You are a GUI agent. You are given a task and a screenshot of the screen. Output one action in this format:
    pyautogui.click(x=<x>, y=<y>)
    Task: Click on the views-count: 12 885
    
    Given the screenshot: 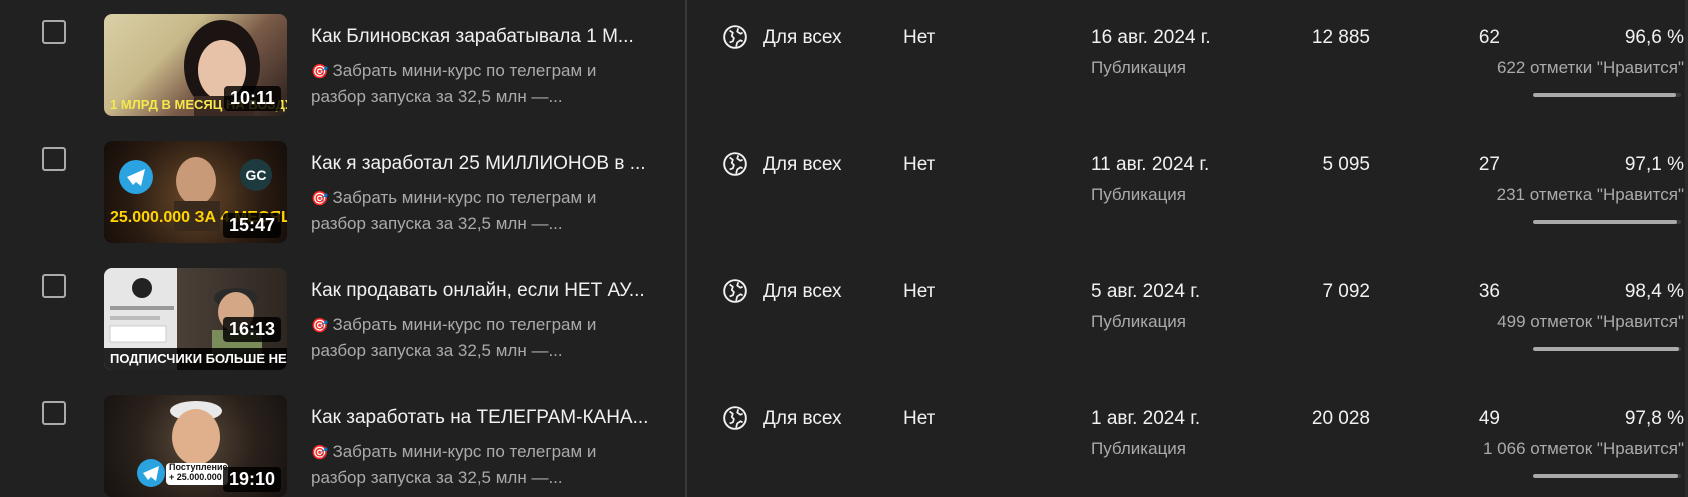 What is the action you would take?
    pyautogui.click(x=1340, y=37)
    